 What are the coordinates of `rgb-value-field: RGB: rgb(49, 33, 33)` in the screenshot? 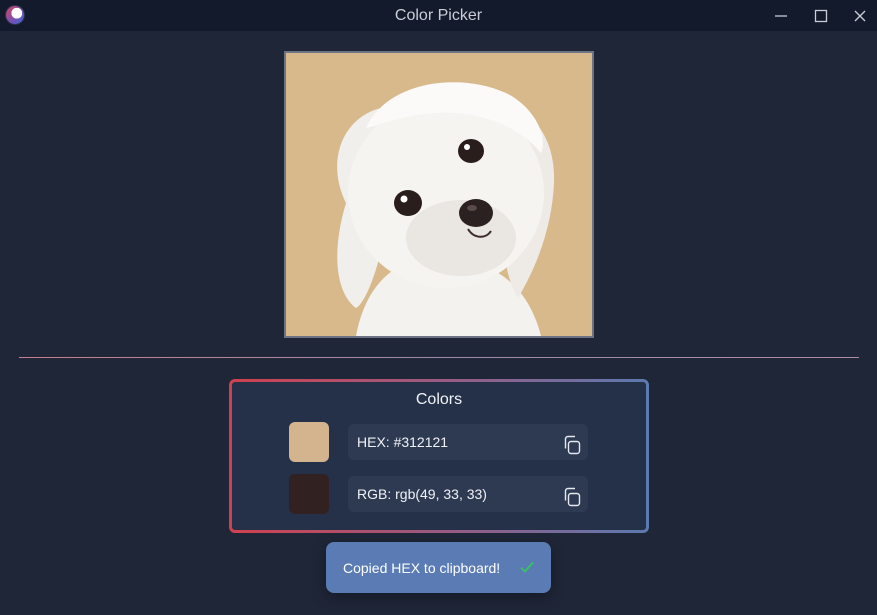 It's located at (468, 494).